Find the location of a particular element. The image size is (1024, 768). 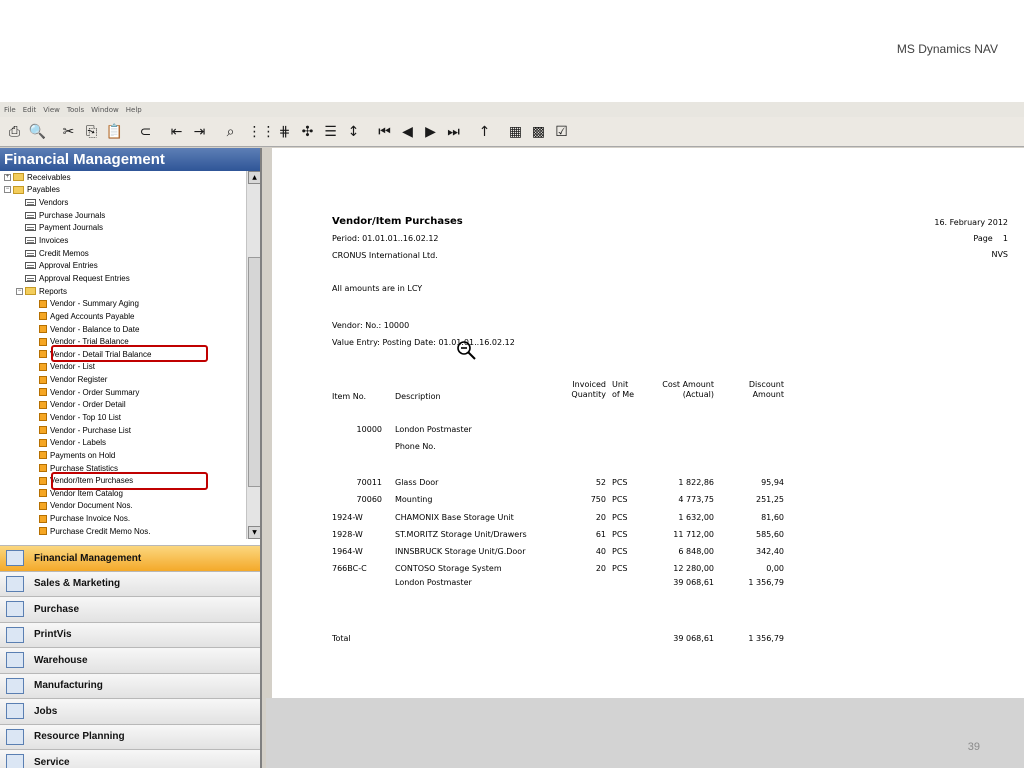

scroll-up-icon: ▲ is located at coordinates (254, 177).